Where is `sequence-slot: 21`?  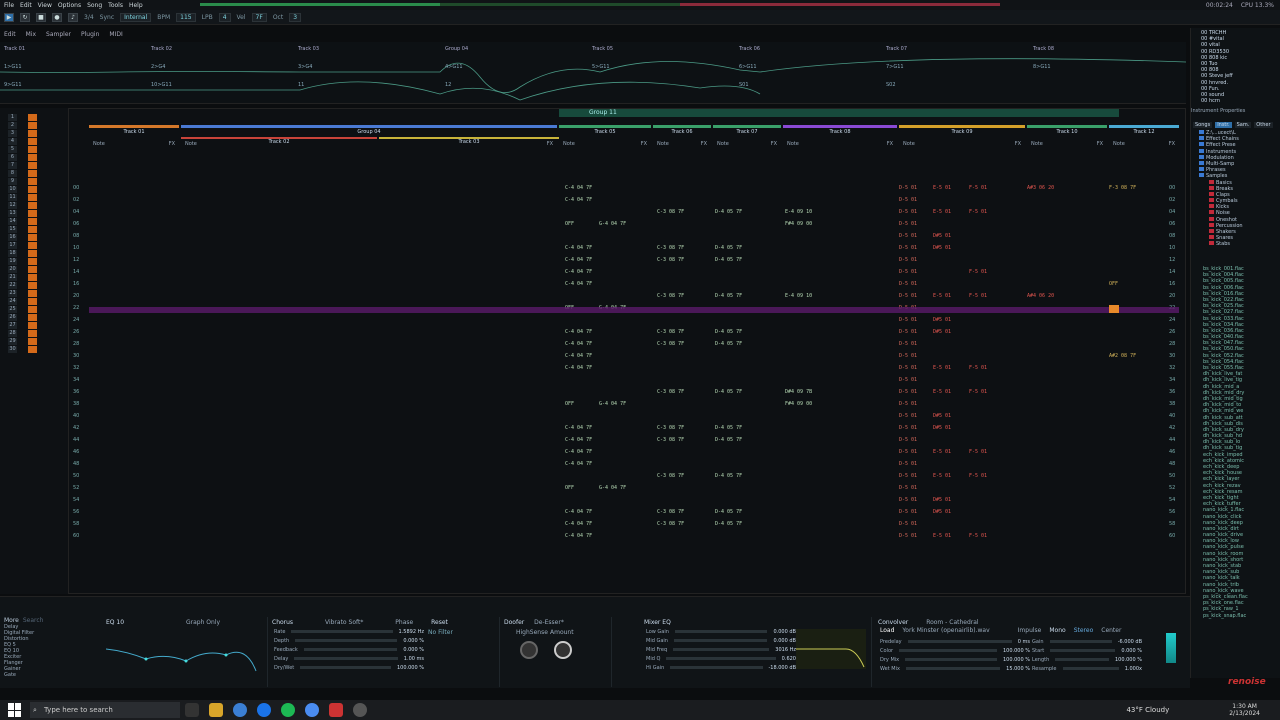
sequence-slot: 21 is located at coordinates (12, 277).